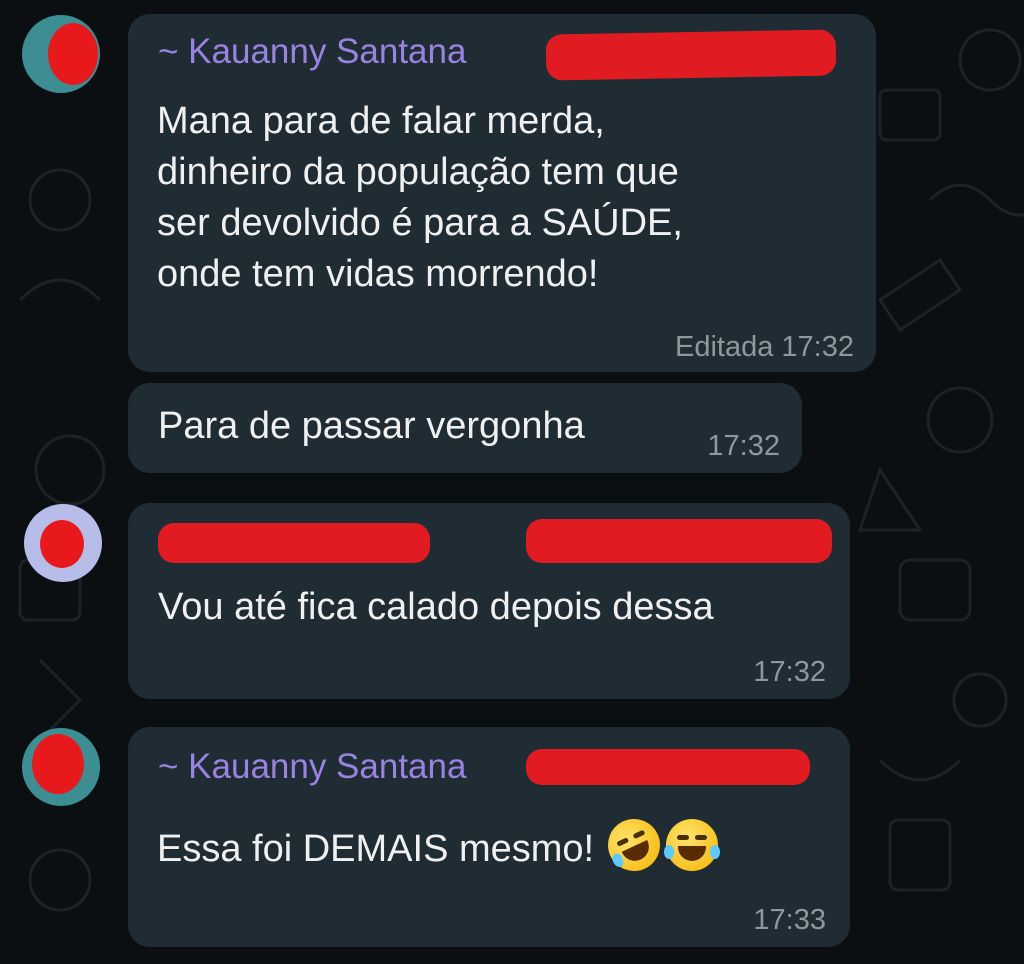  I want to click on message-text: Para de passar vergonha, so click(371, 426).